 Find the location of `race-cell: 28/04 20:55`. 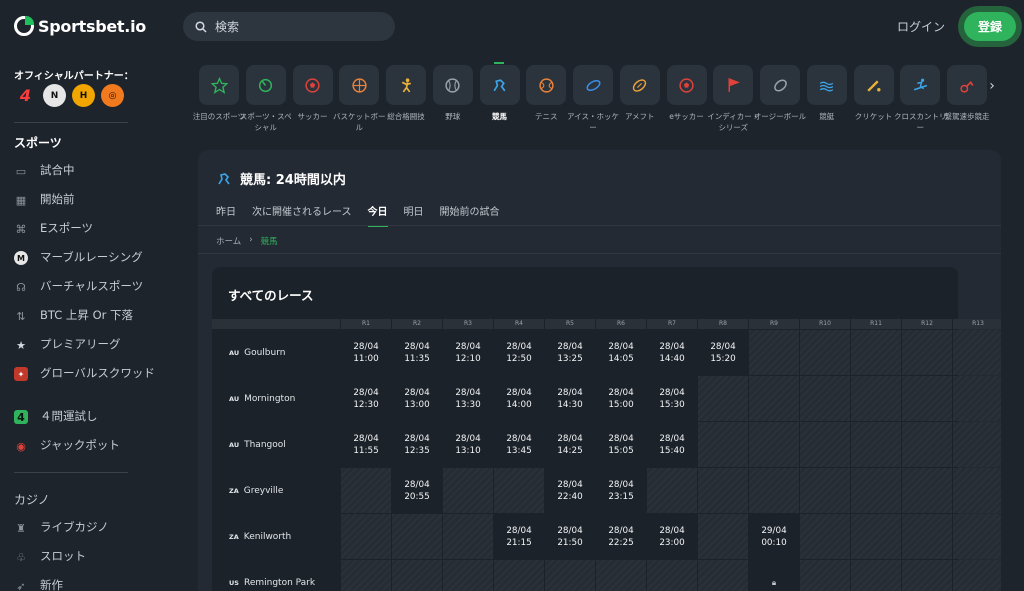

race-cell: 28/04 20:55 is located at coordinates (417, 490).